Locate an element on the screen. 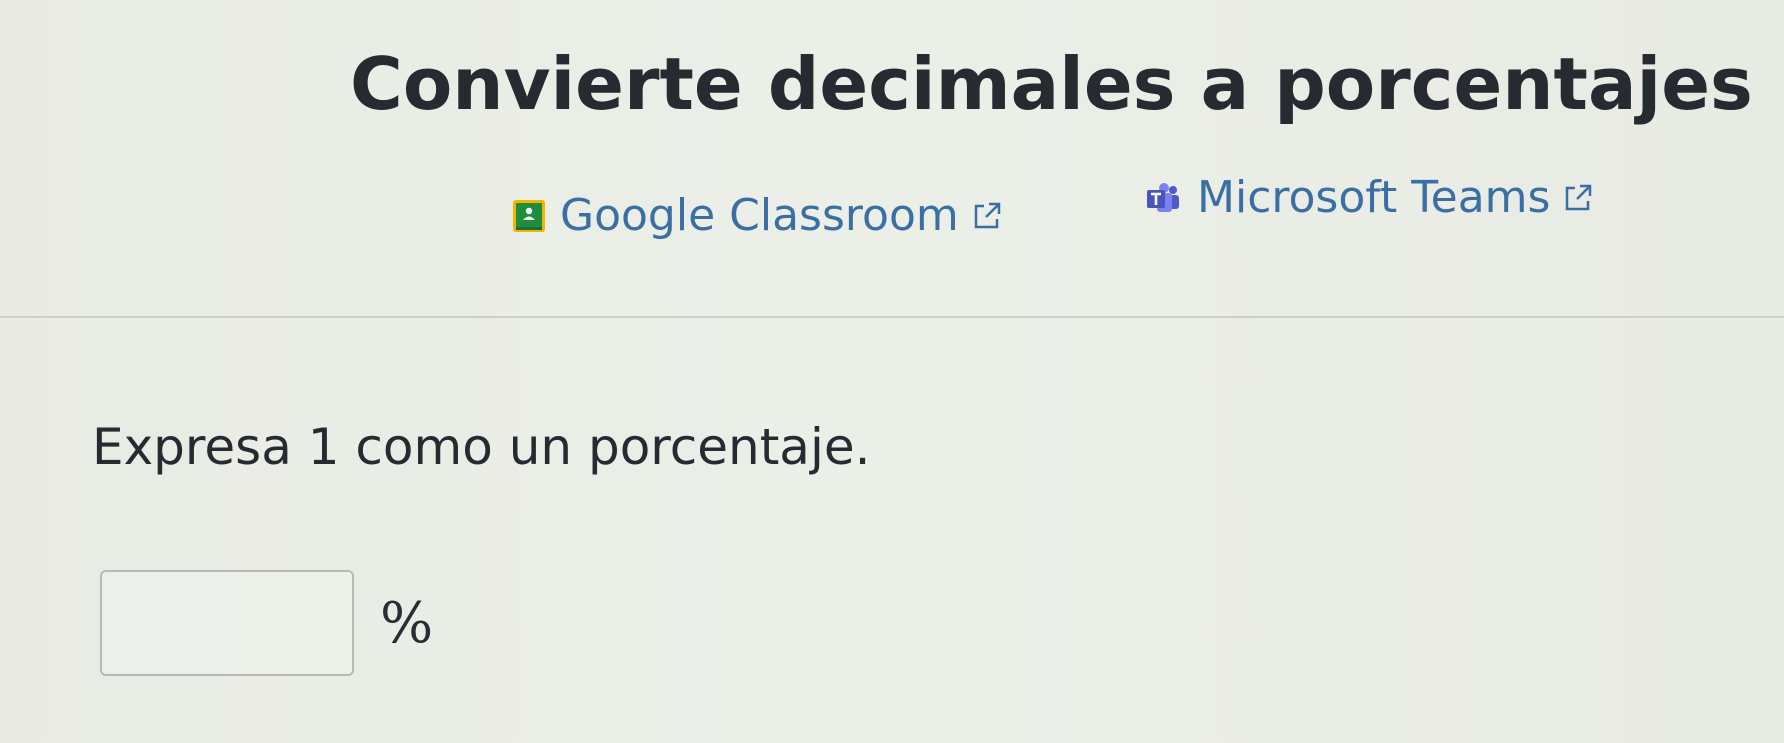 Image resolution: width=1784 pixels, height=743 pixels. share-google-classroom-label: Google Classroom is located at coordinates (759, 215).